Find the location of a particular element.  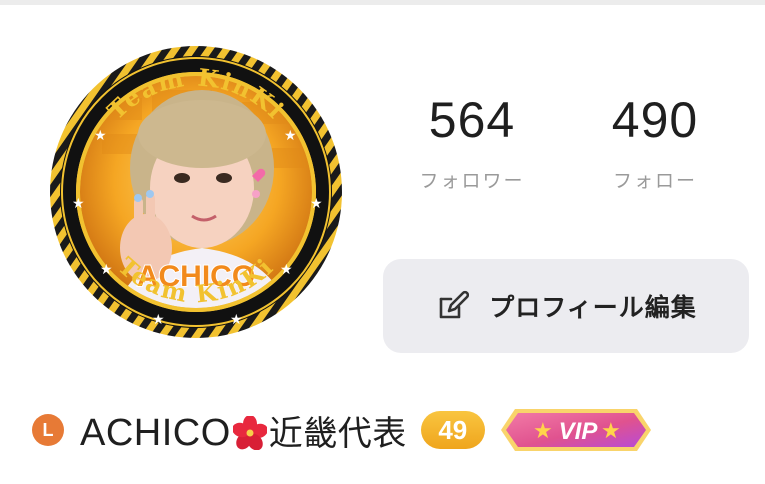

followers-stat: 564 フォロワー is located at coordinates (472, 141).